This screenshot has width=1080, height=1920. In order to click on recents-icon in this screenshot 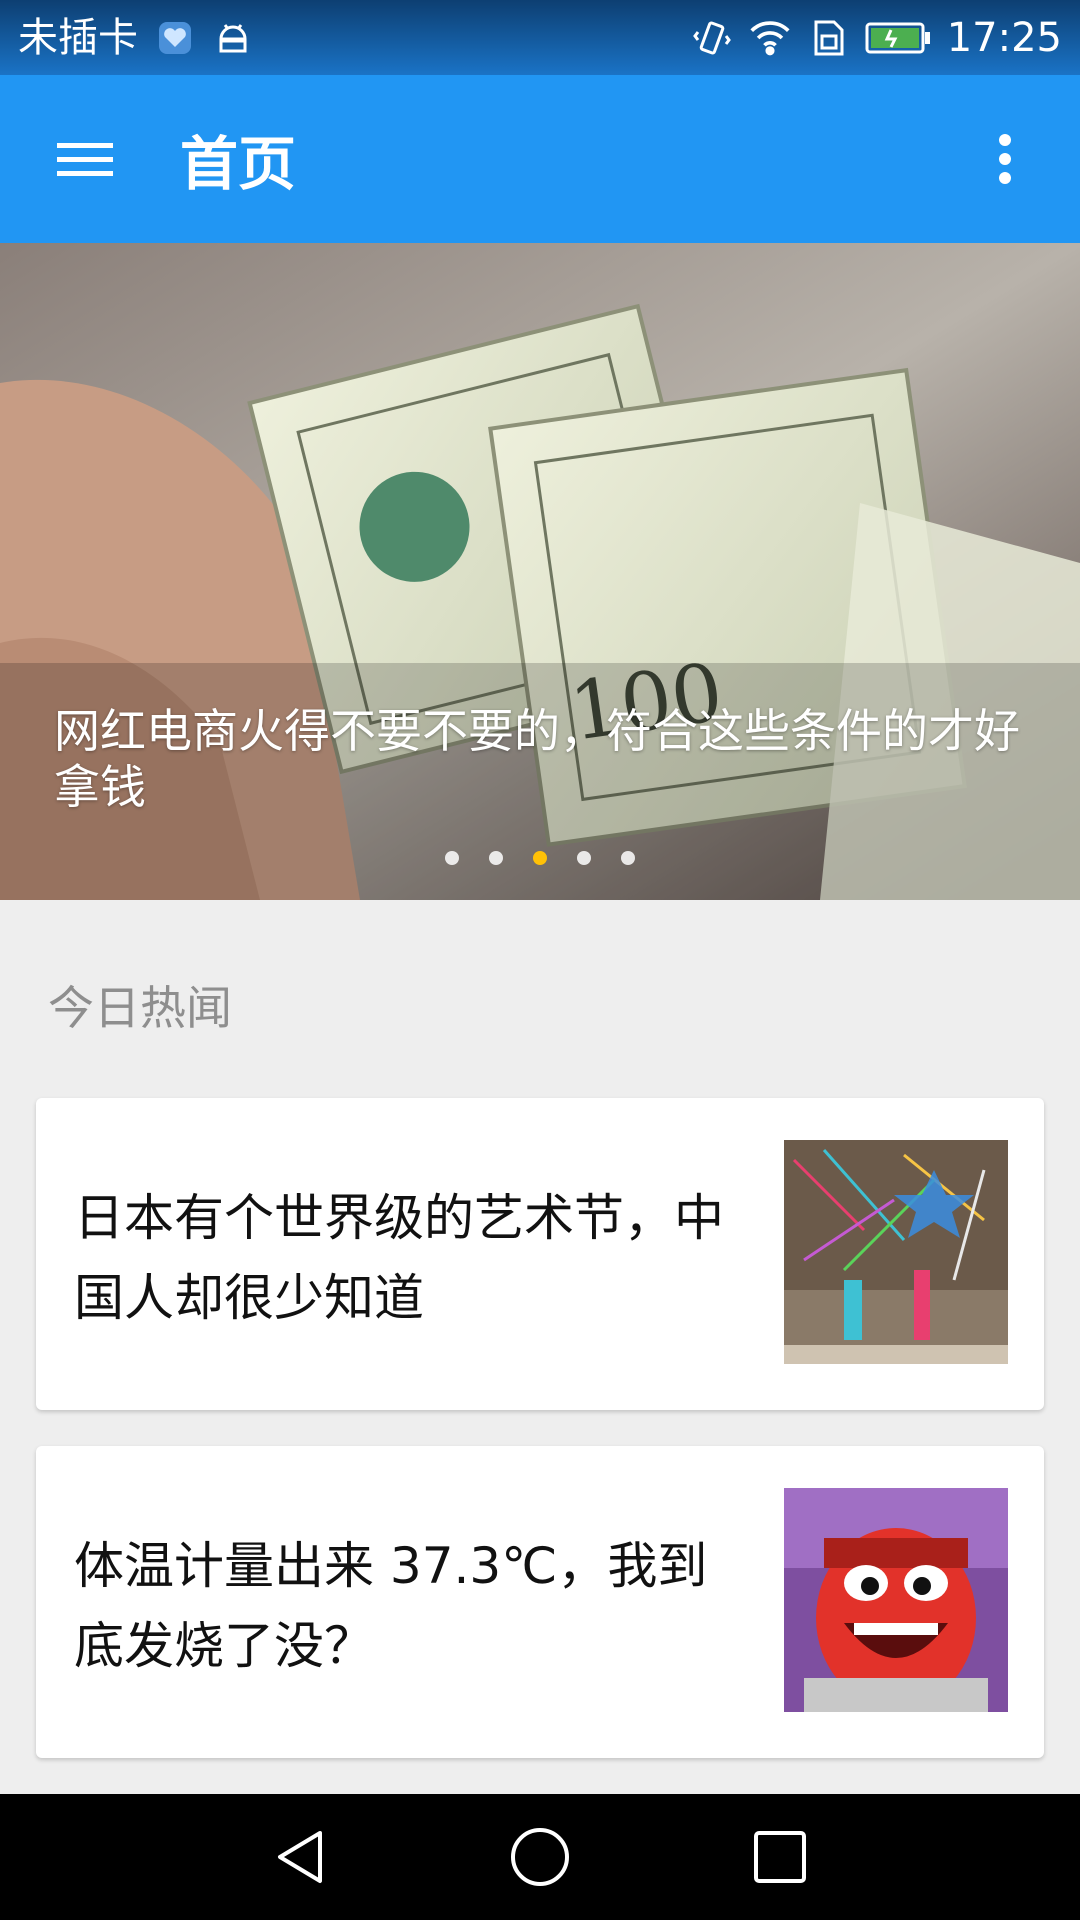, I will do `click(780, 1857)`.